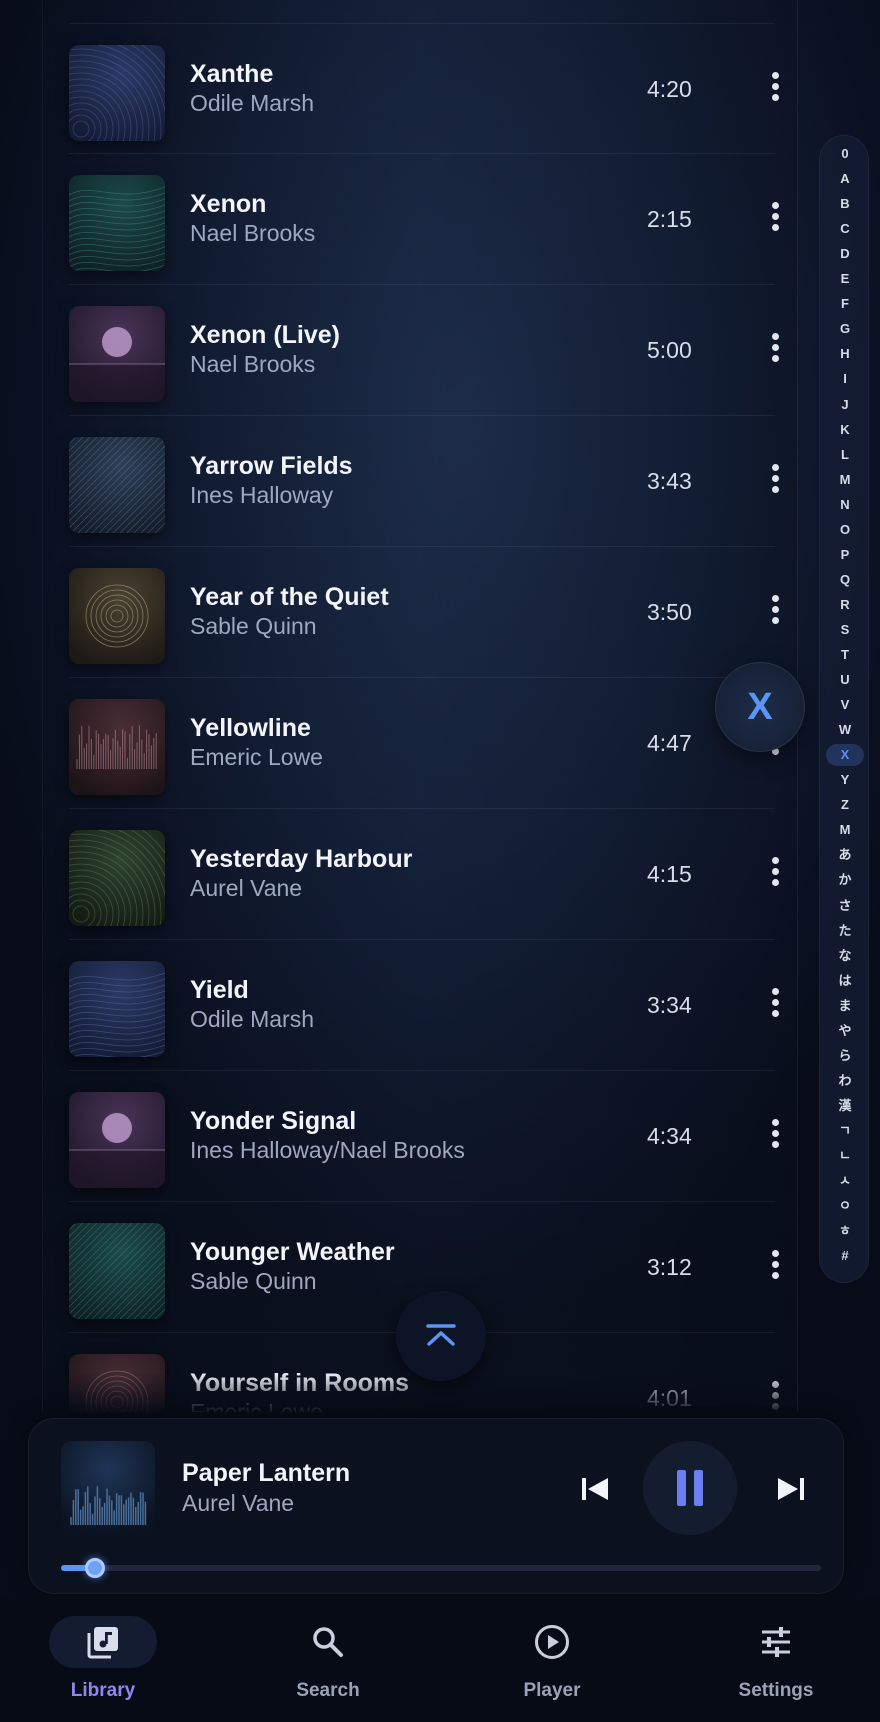 The width and height of the screenshot is (880, 1722). I want to click on alpha-index-letter: わ, so click(845, 1081).